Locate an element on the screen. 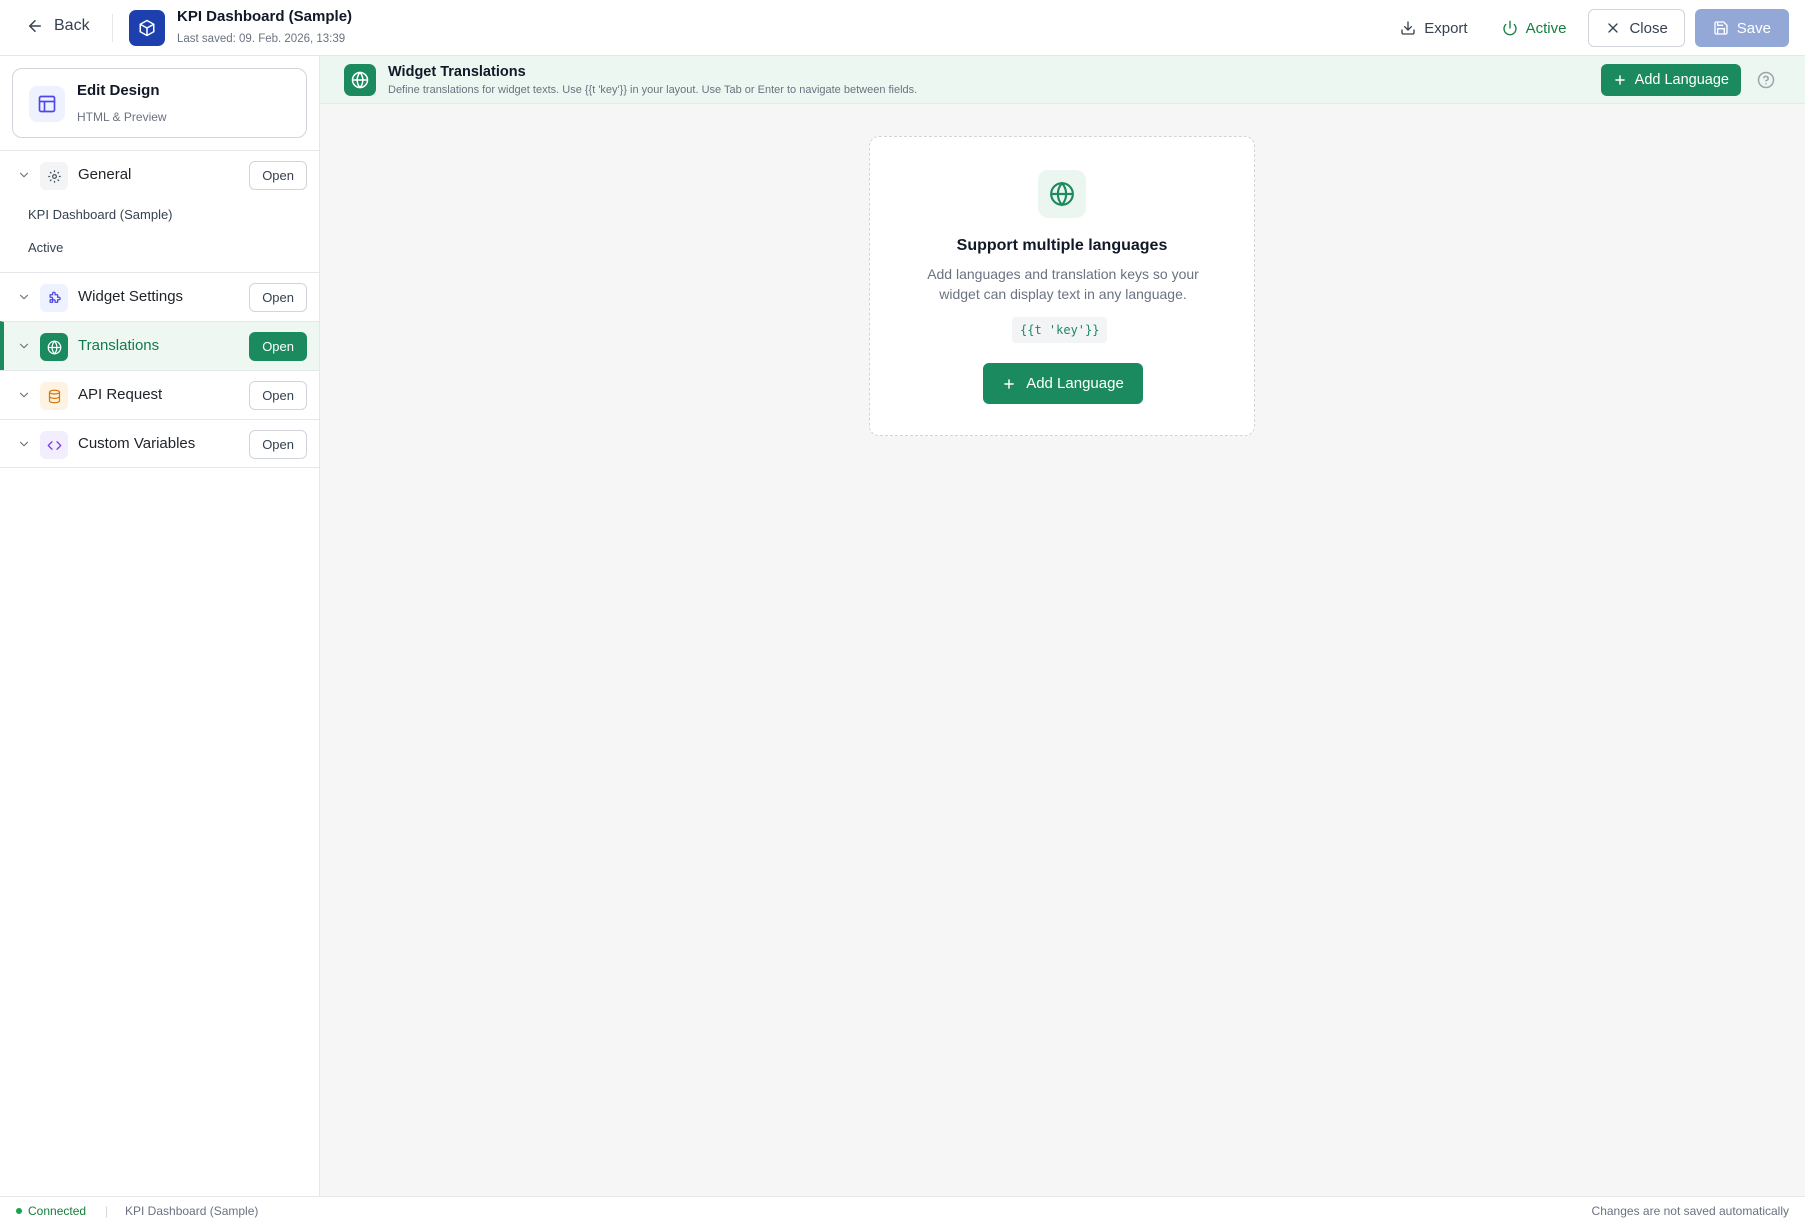 This screenshot has width=1805, height=1224. connection-status: Connected is located at coordinates (57, 1211).